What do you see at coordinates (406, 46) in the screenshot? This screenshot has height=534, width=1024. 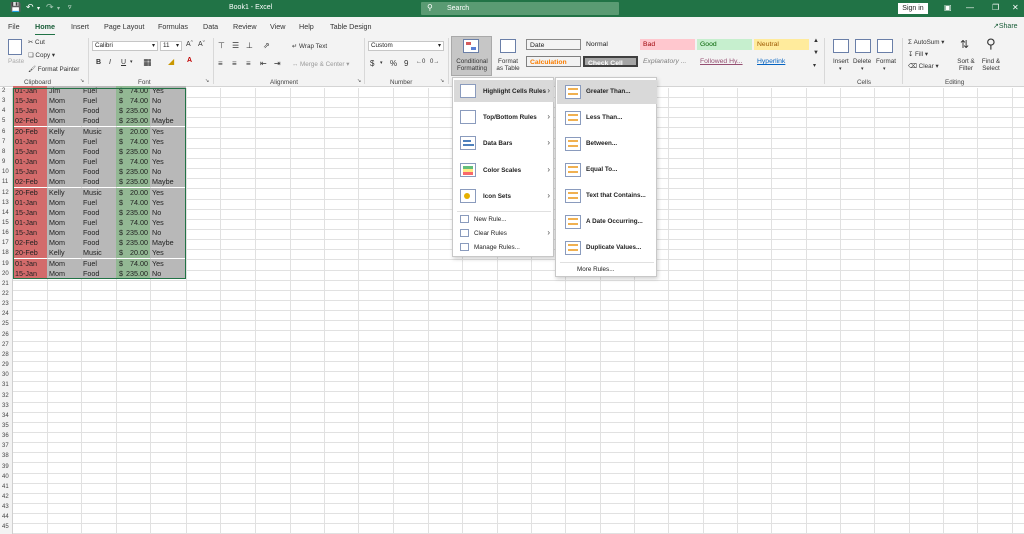 I see `number-format-select: Custom ▾` at bounding box center [406, 46].